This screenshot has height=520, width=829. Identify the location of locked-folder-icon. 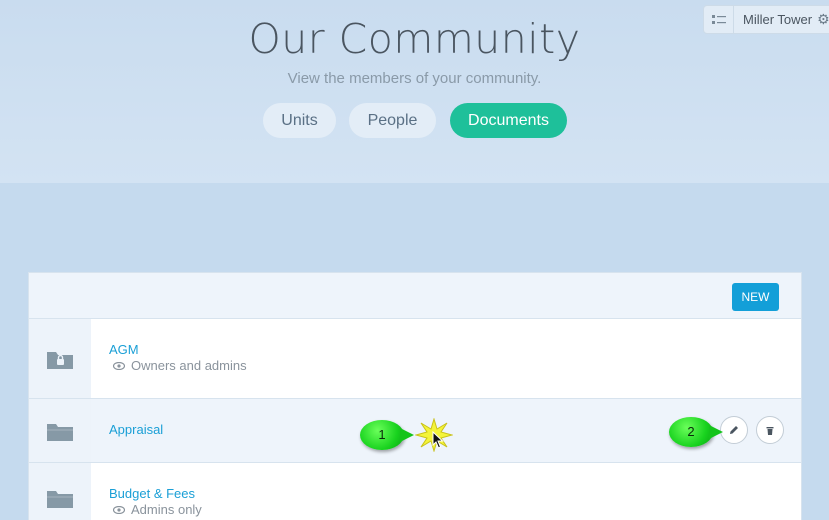
(60, 360).